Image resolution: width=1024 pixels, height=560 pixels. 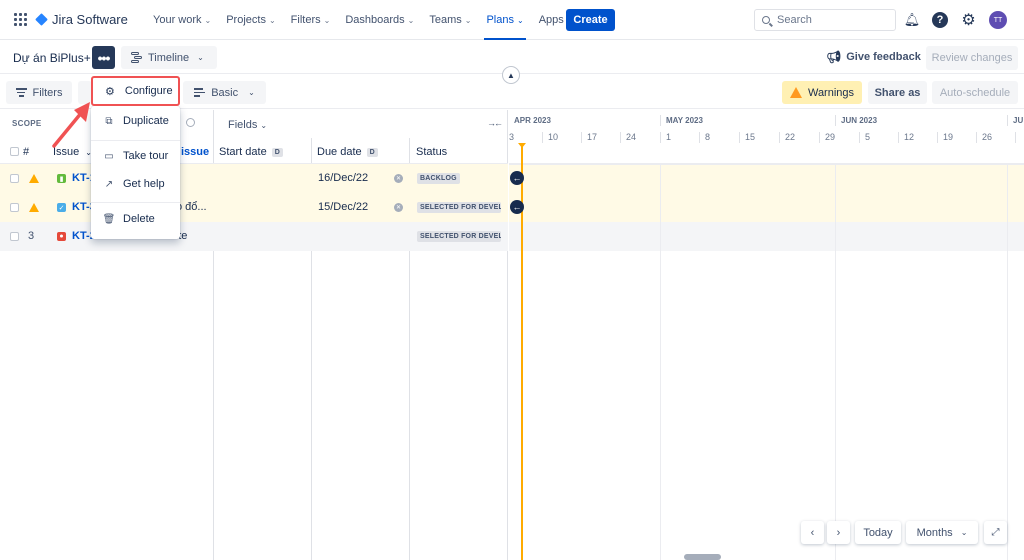 What do you see at coordinates (945, 137) in the screenshot?
I see `week-label: 19` at bounding box center [945, 137].